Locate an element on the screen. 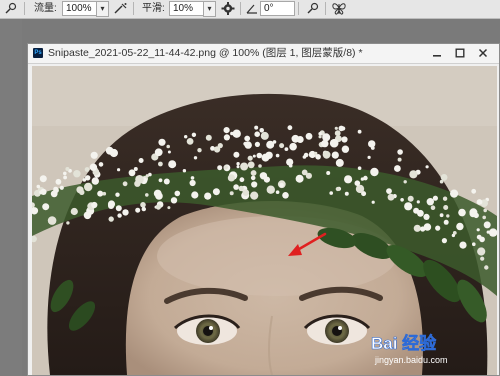 This screenshot has width=500, height=376. close-button is located at coordinates (483, 53).